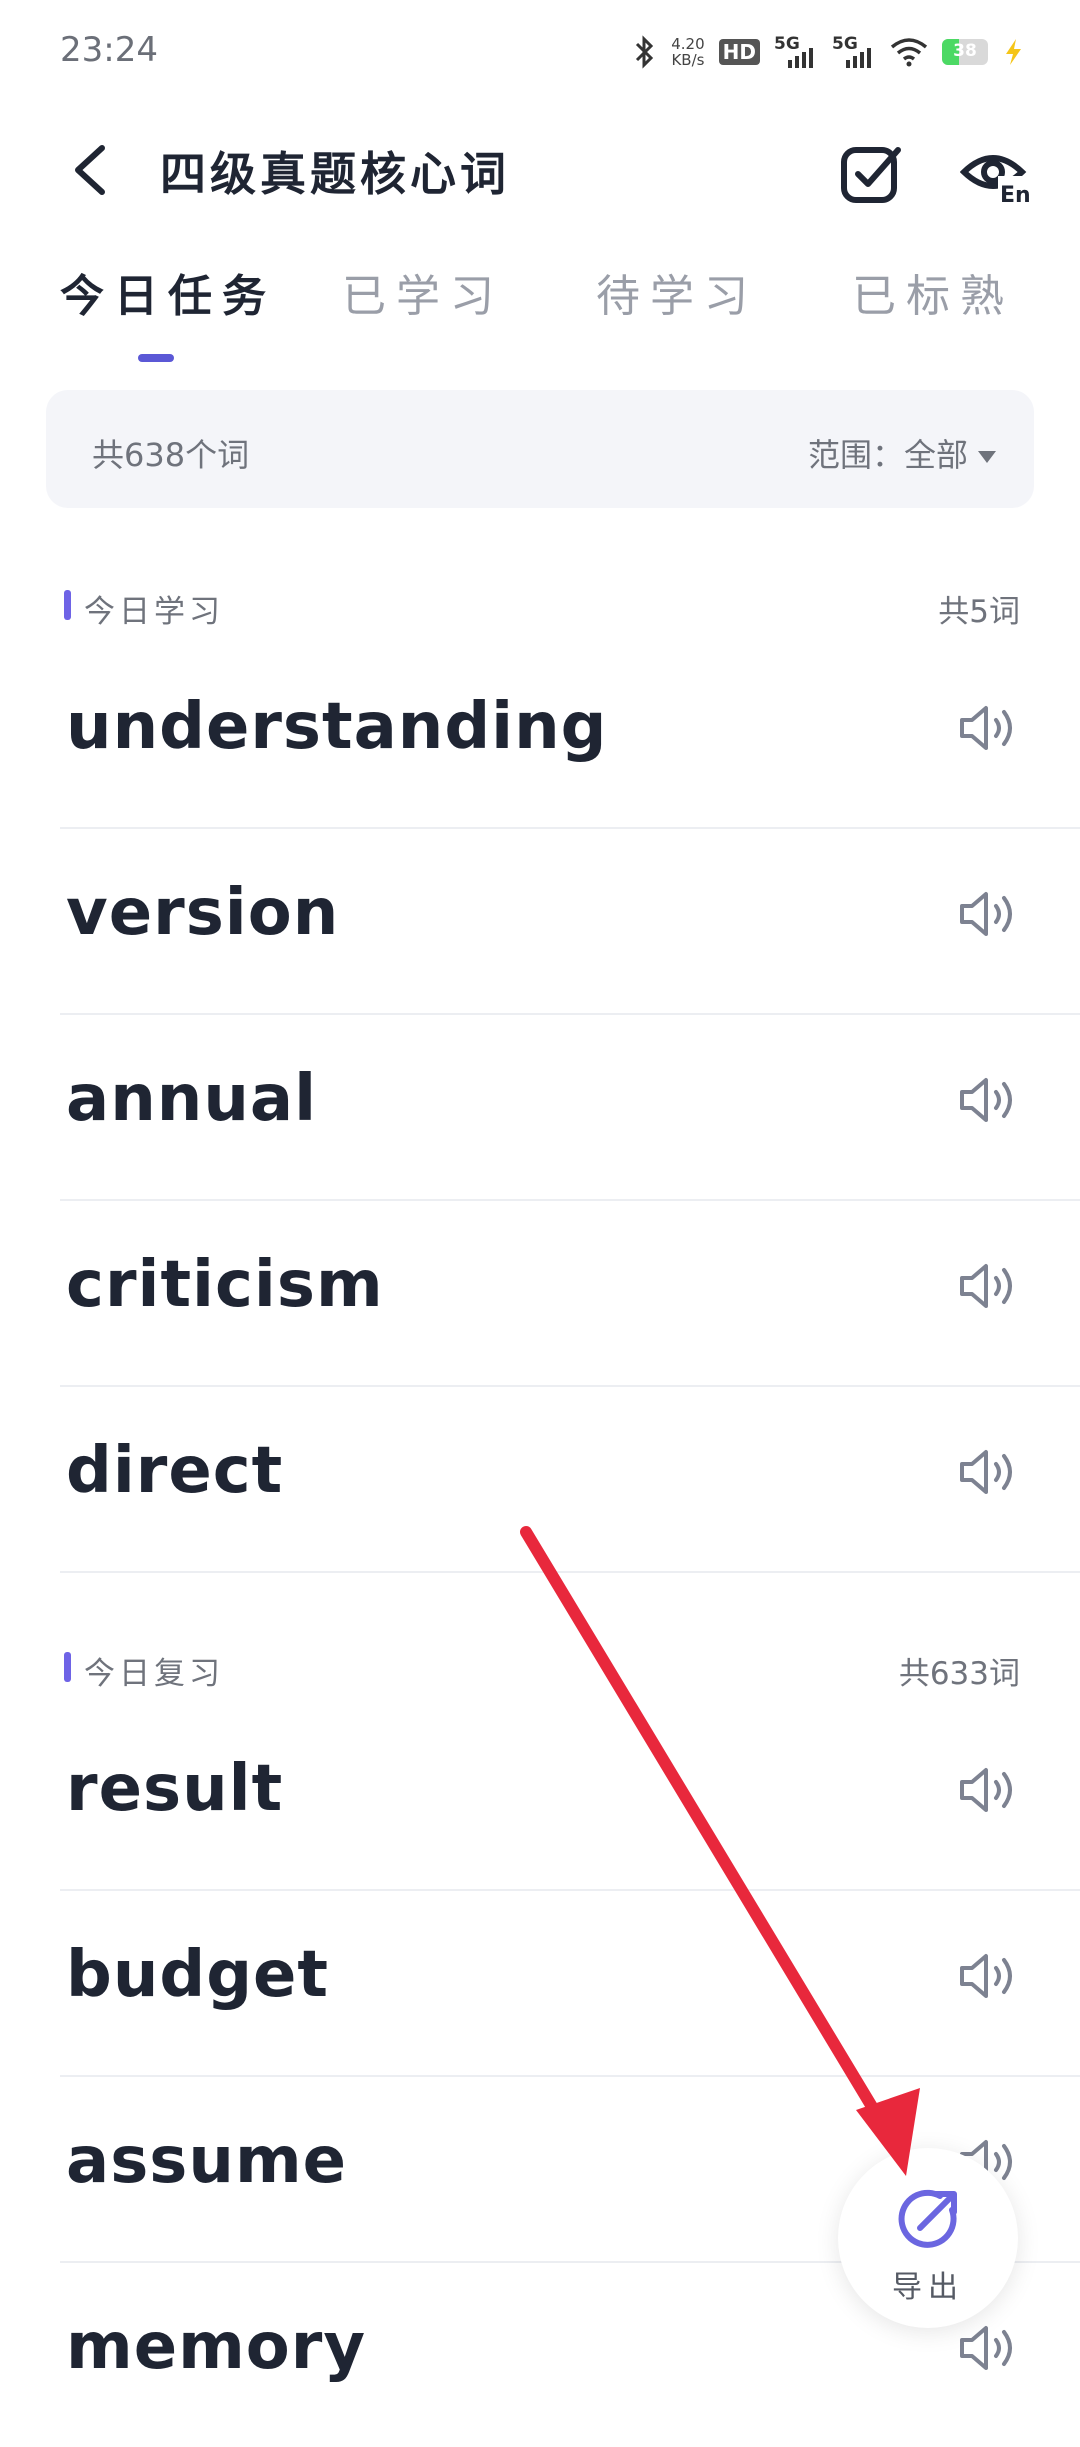 This screenshot has width=1080, height=2447. Describe the element at coordinates (909, 52) in the screenshot. I see `wifi-icon` at that location.